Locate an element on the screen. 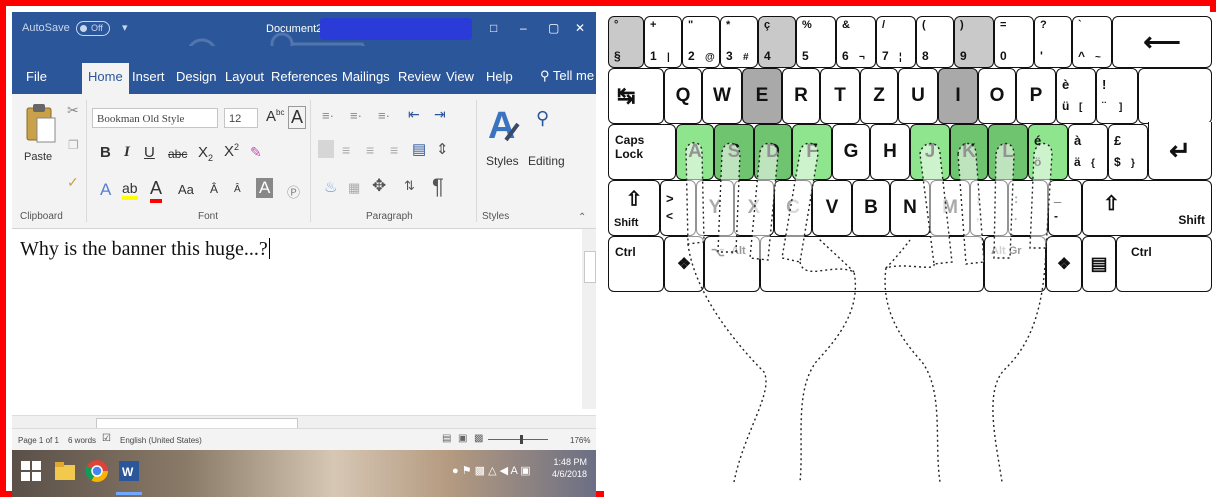 The width and height of the screenshot is (1216, 497). windows-logo-icon: ❖ is located at coordinates (1064, 264).